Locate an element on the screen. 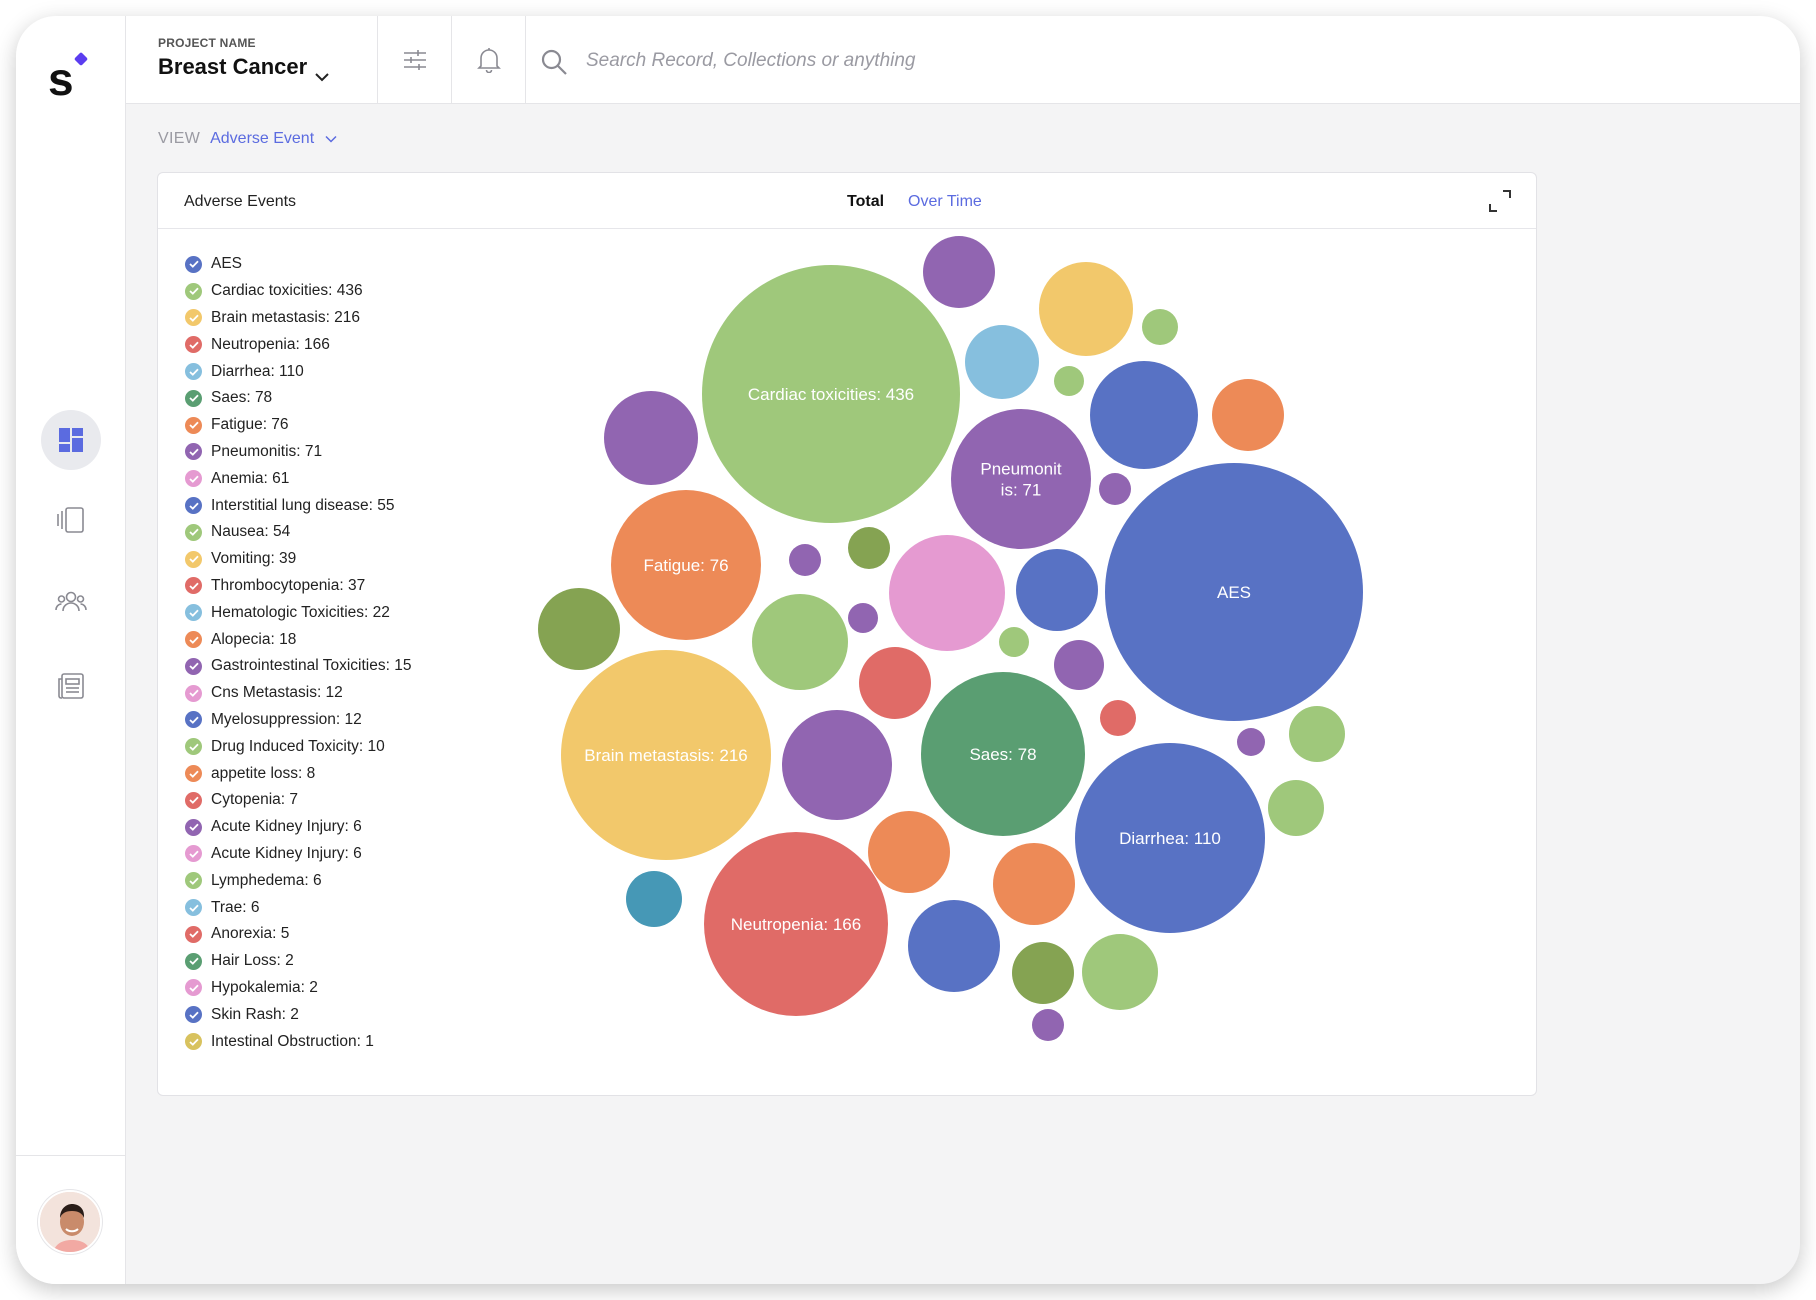 Image resolution: width=1816 pixels, height=1300 pixels. dashboard-icon is located at coordinates (71, 440).